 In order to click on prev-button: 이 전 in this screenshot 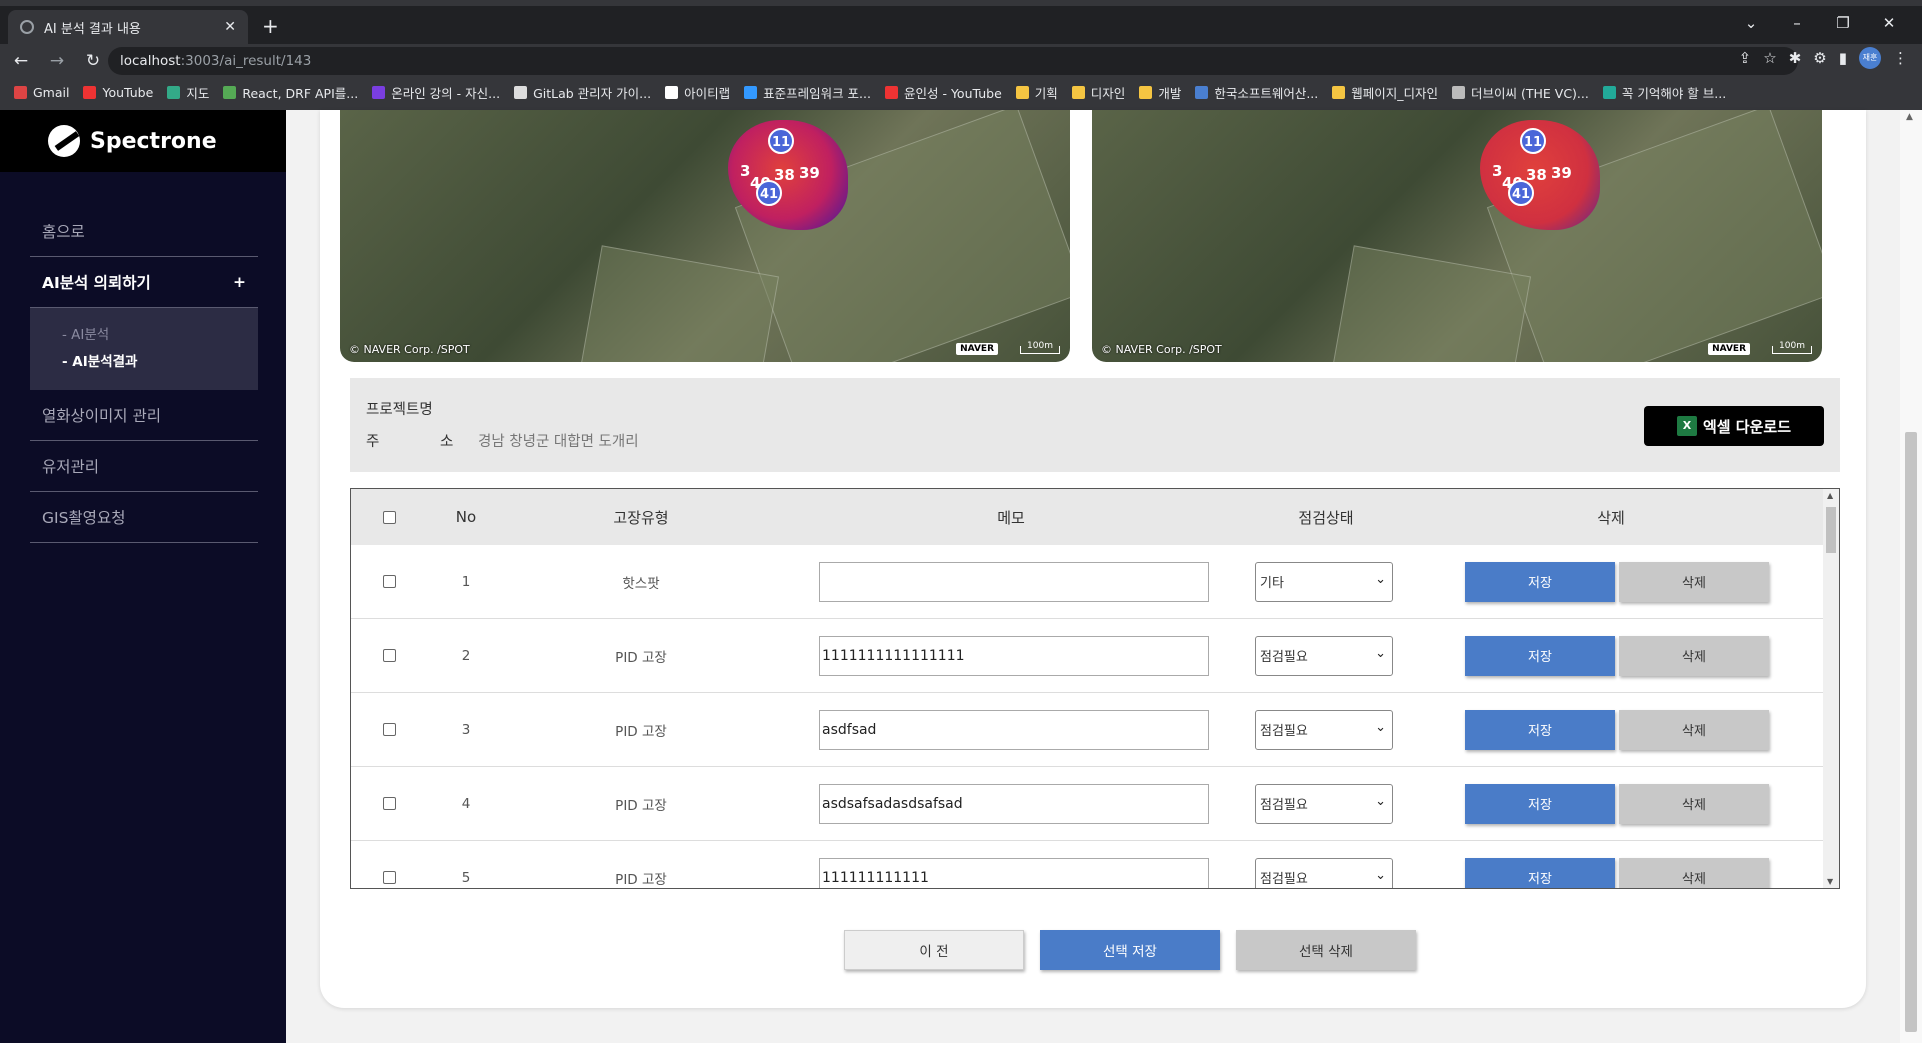, I will do `click(934, 950)`.